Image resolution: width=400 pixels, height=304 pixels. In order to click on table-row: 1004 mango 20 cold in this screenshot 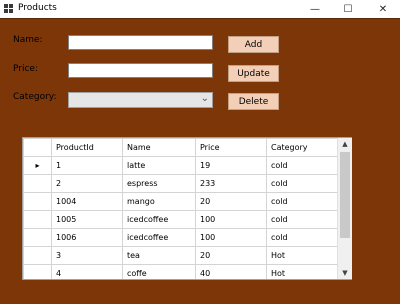, I will do `click(180, 201)`.